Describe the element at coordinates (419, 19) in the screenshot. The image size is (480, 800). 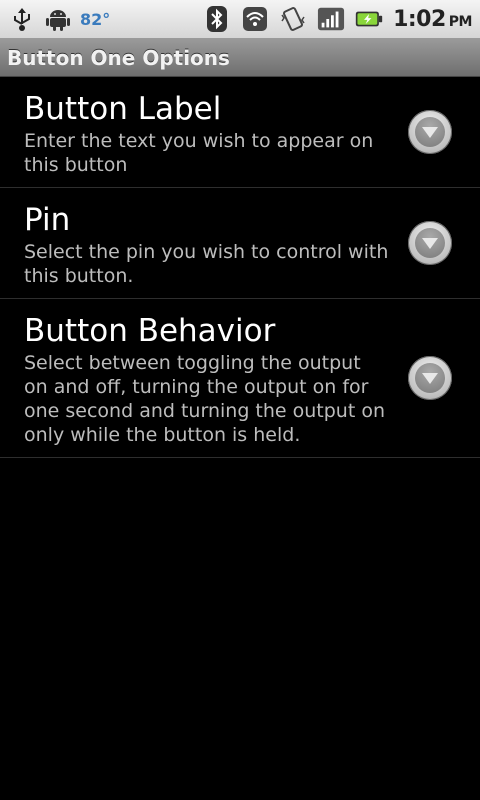
I see `clock-time: 1:02` at that location.